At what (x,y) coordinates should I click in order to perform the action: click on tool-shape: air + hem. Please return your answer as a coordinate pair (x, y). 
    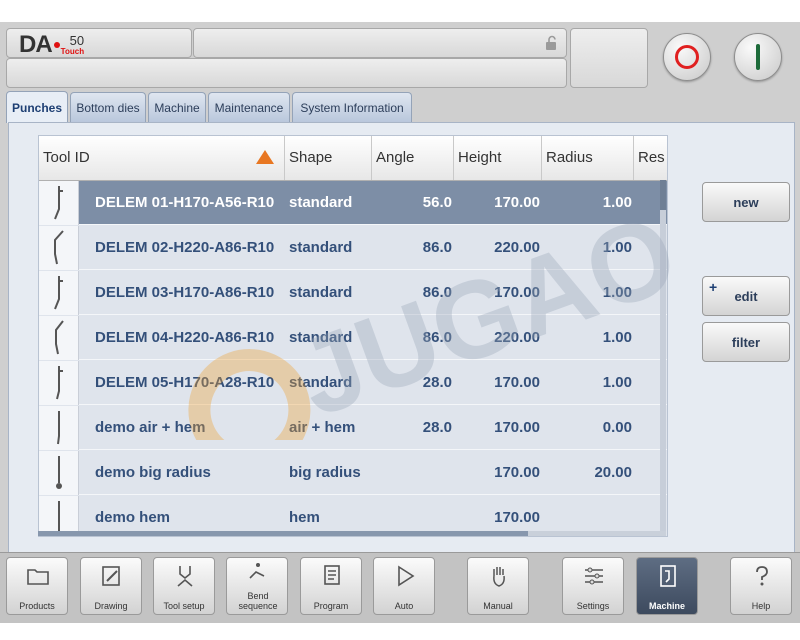
    Looking at the image, I should click on (322, 427).